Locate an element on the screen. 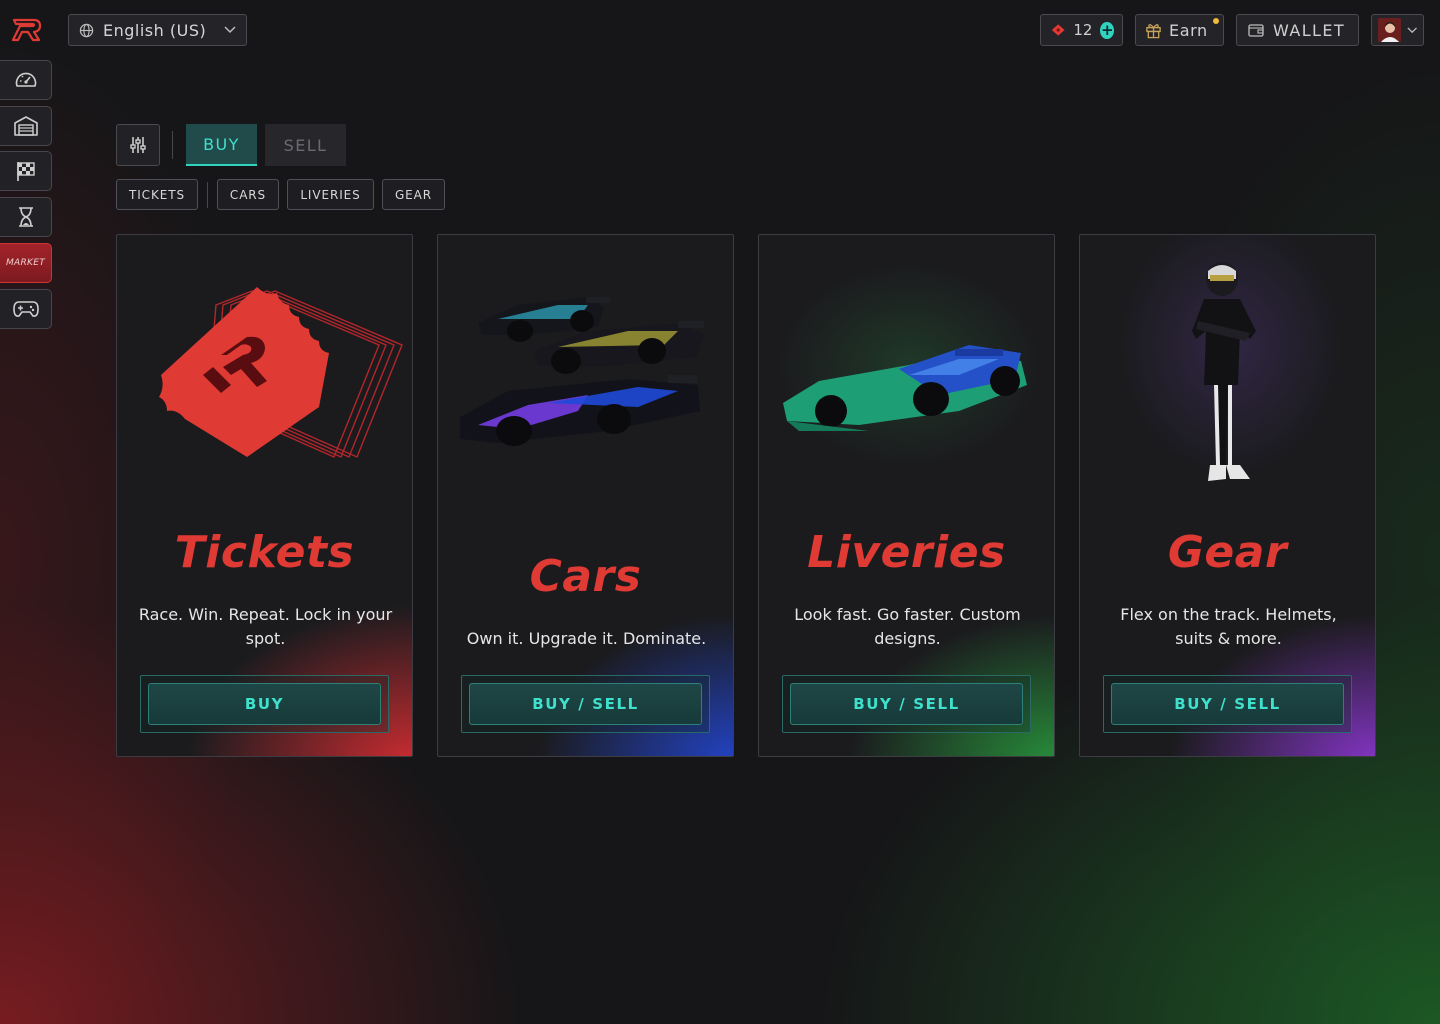 The image size is (1440, 1024). card-description: Race. Win. Repeat. Lock in your spot. is located at coordinates (265, 626).